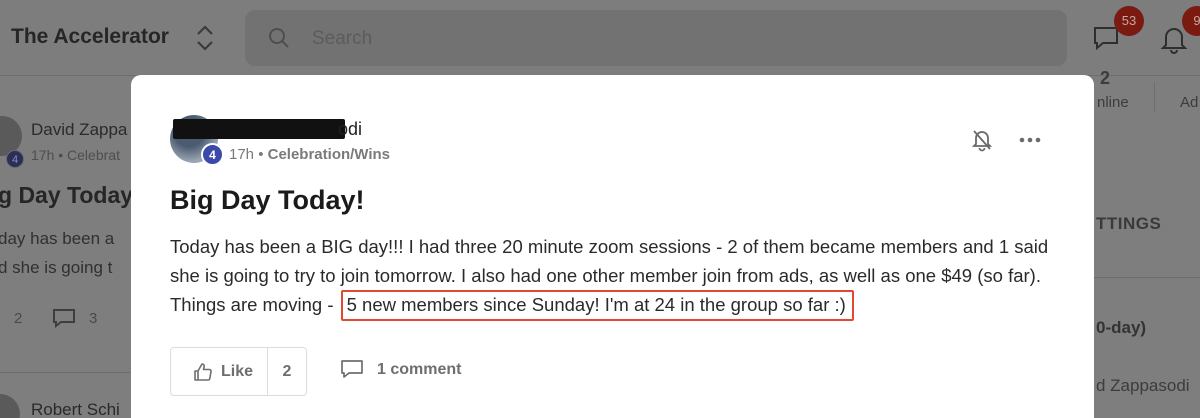 The image size is (1200, 418). What do you see at coordinates (1105, 78) in the screenshot?
I see `stat-value: 2` at bounding box center [1105, 78].